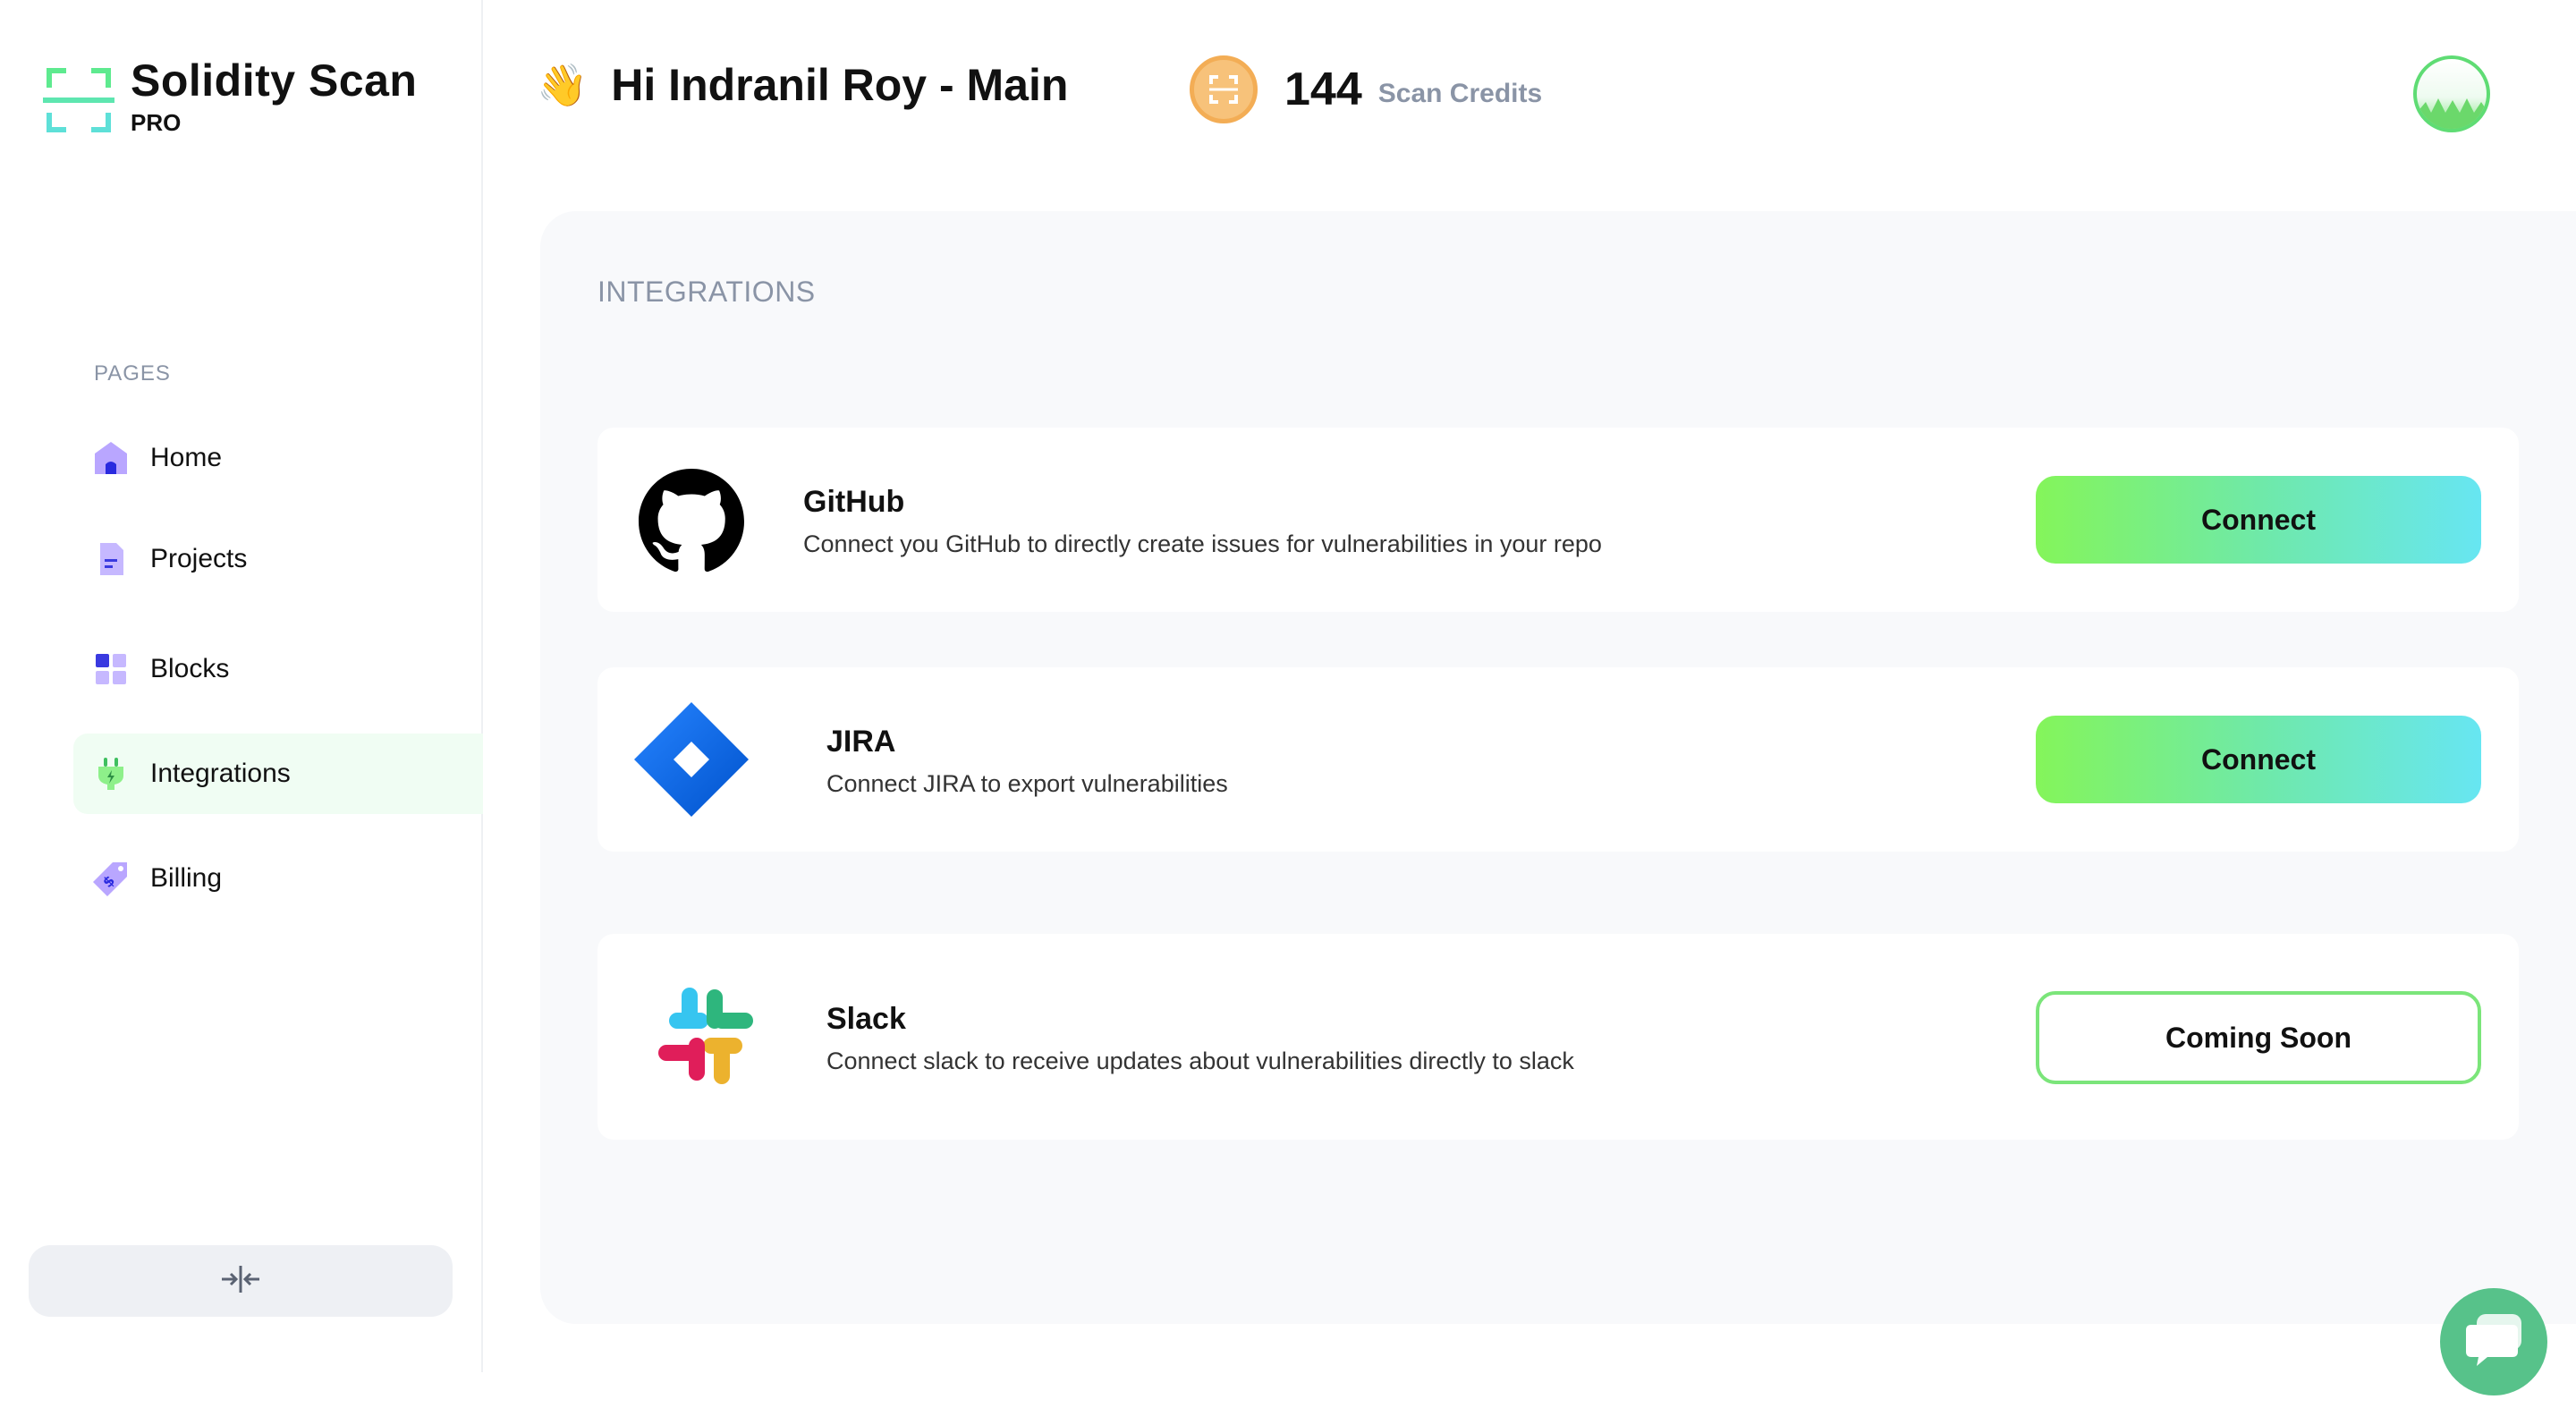  I want to click on sidebar-item-integrations: Integrations, so click(278, 774).